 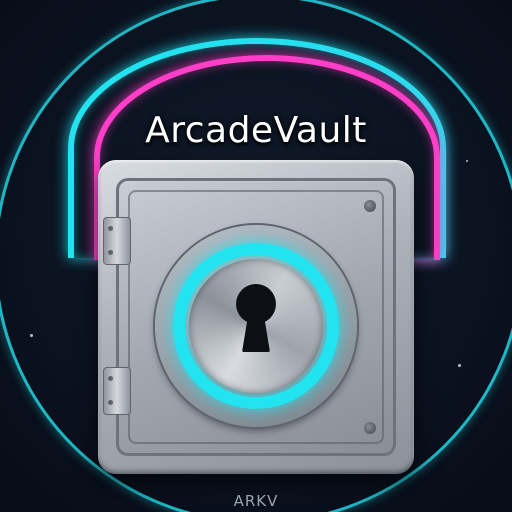 What do you see at coordinates (370, 428) in the screenshot?
I see `bolt-bottom-right` at bounding box center [370, 428].